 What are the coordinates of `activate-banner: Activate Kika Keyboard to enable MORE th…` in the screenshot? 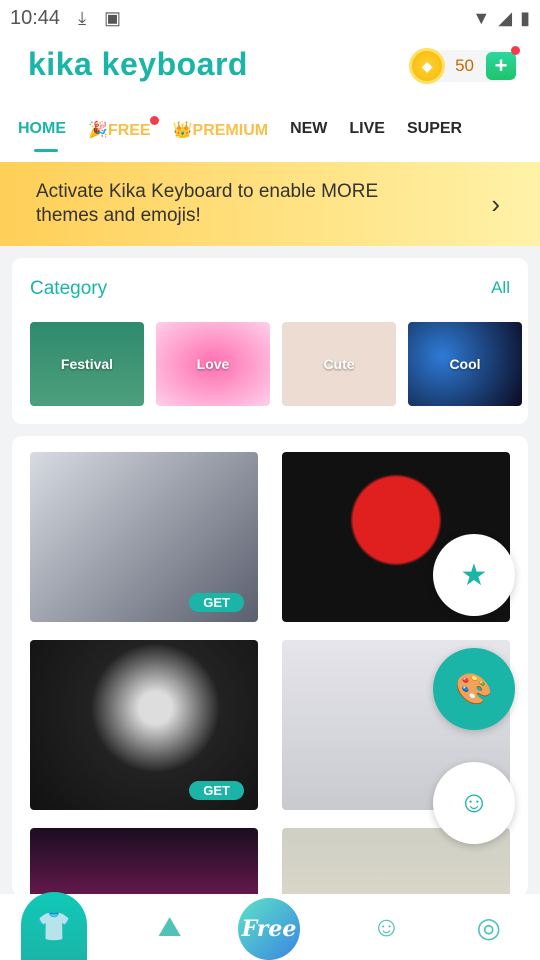 It's located at (270, 204).